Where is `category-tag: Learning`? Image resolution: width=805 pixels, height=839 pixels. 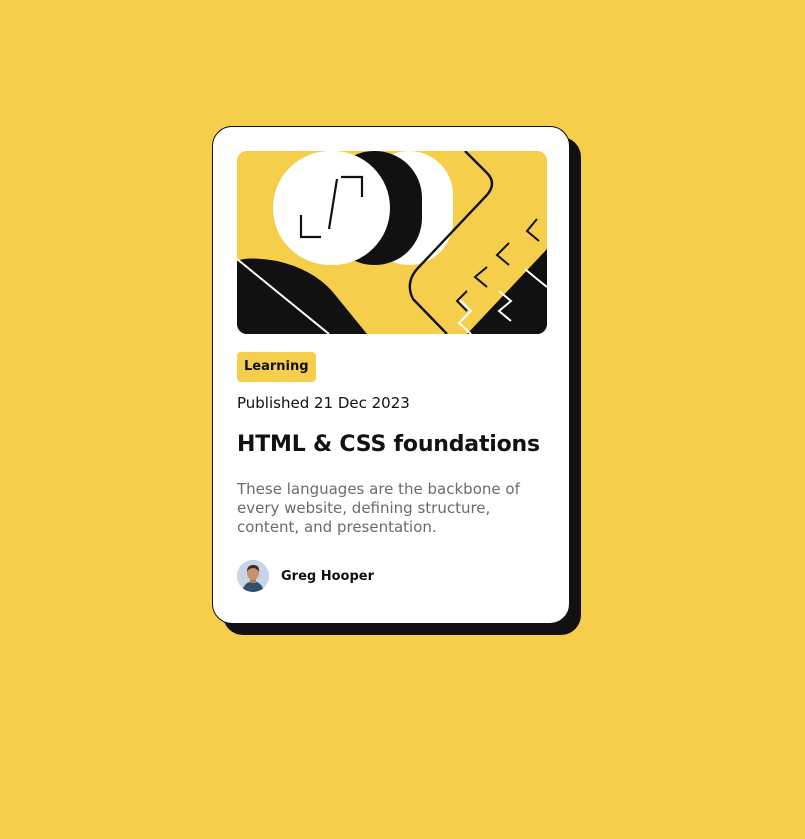
category-tag: Learning is located at coordinates (276, 367).